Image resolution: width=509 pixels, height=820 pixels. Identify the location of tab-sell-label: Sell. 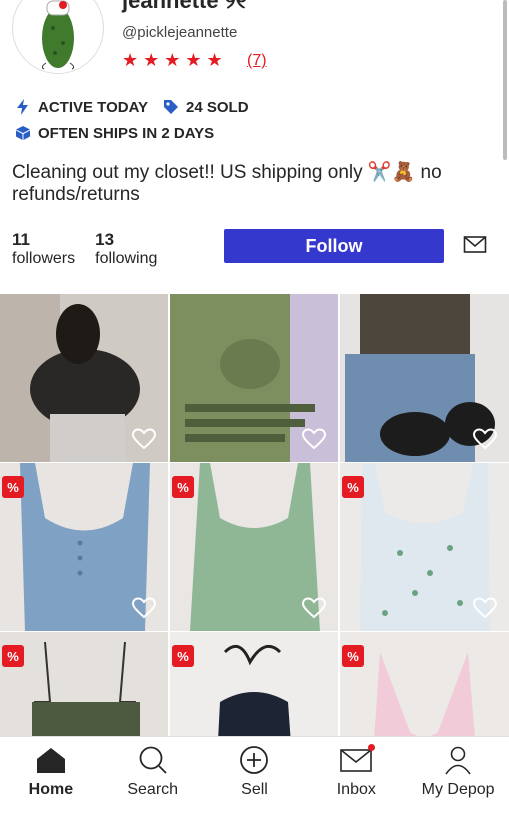
(254, 789).